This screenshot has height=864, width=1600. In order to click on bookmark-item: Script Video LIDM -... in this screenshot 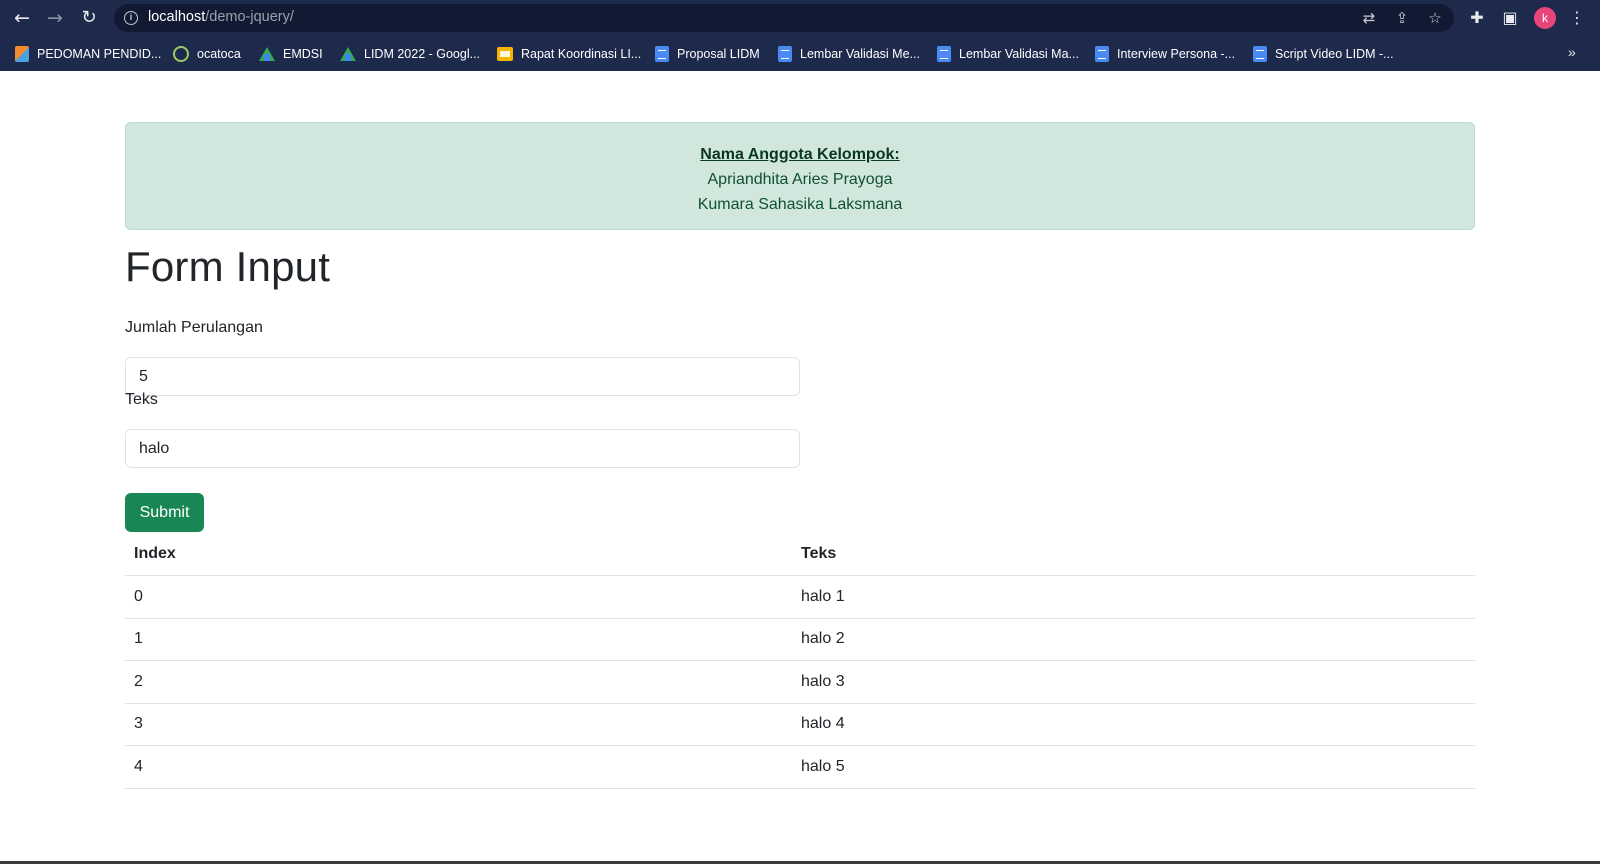, I will do `click(1323, 54)`.